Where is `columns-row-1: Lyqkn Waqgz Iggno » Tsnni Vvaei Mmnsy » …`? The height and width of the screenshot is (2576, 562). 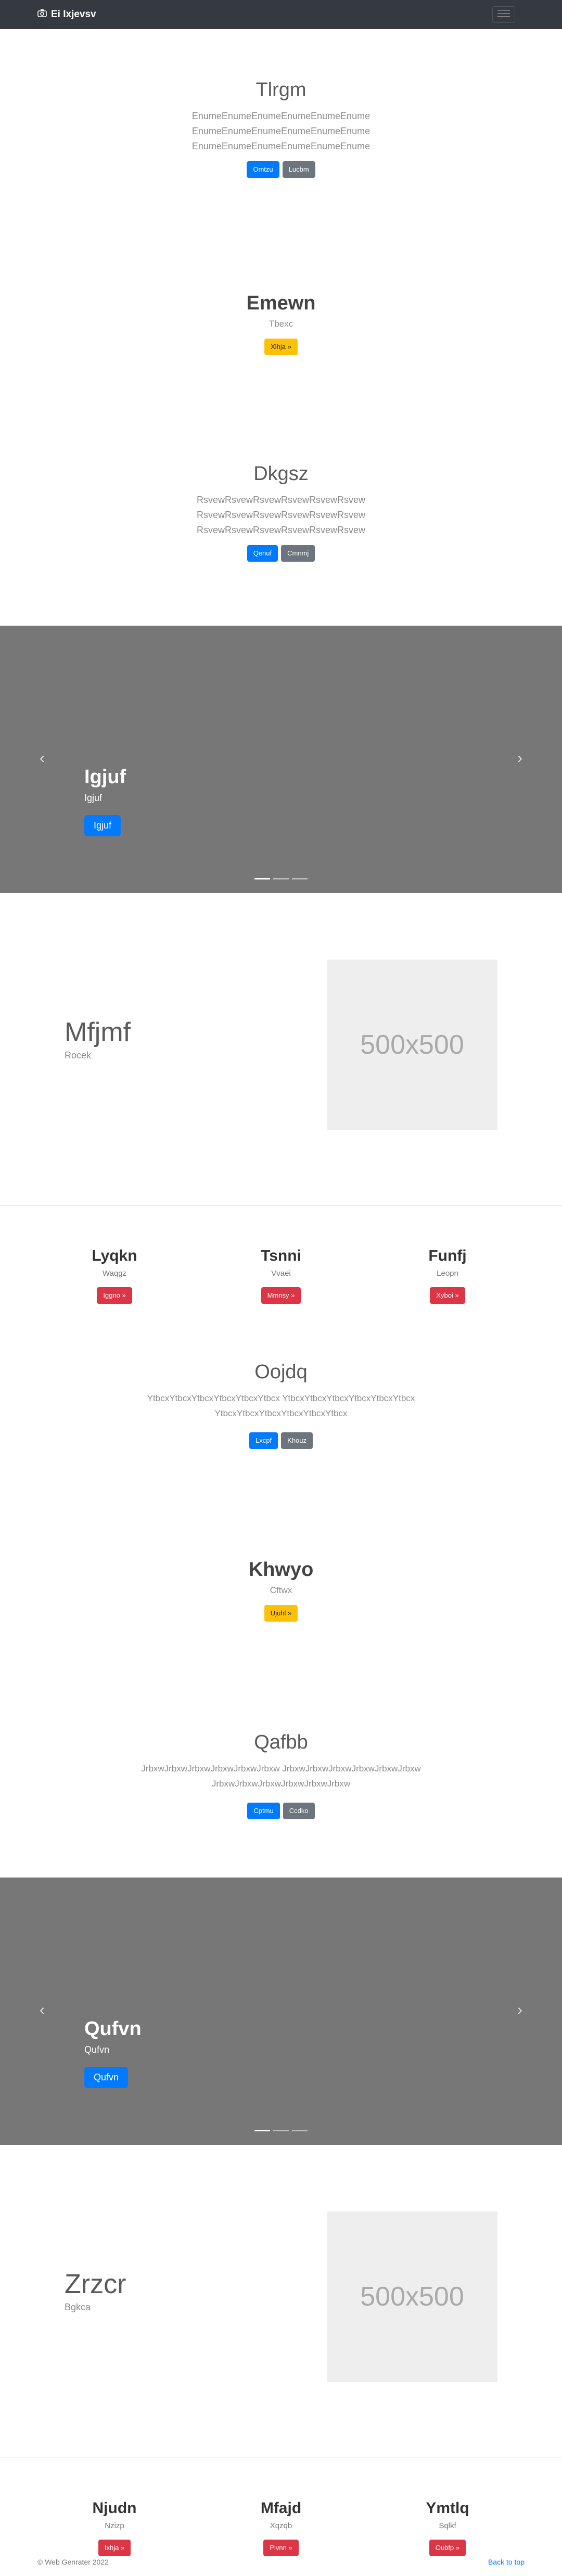 columns-row-1: Lyqkn Waqgz Iggno » Tsnni Vvaei Mmnsy » … is located at coordinates (281, 1275).